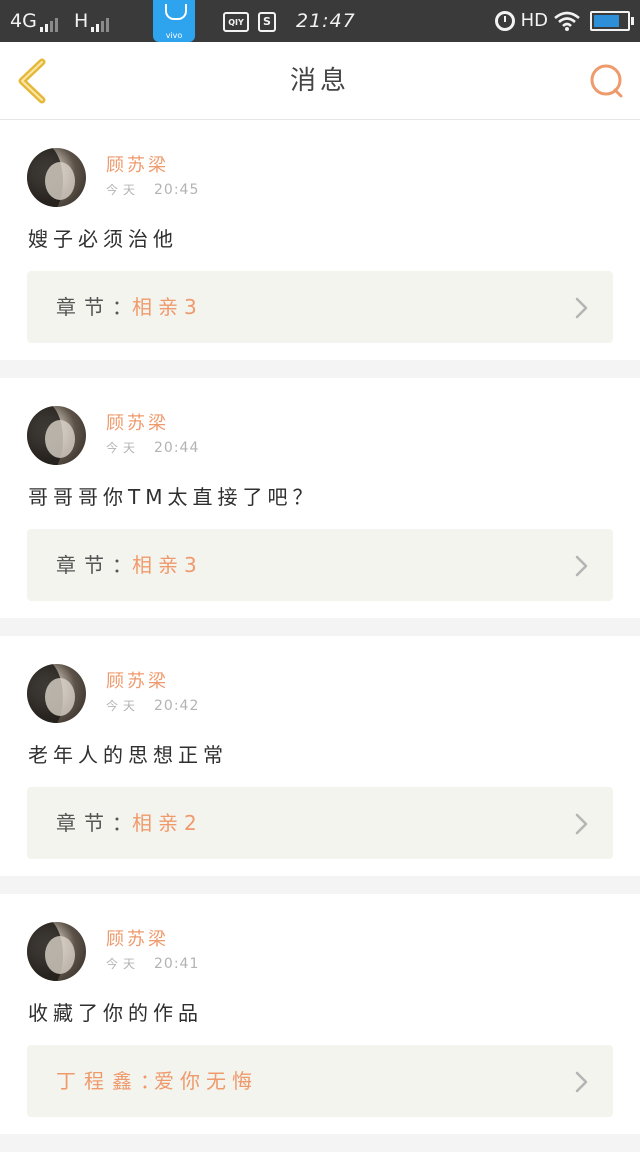  Describe the element at coordinates (206, 1081) in the screenshot. I see `work-title: 爱你无悔` at that location.